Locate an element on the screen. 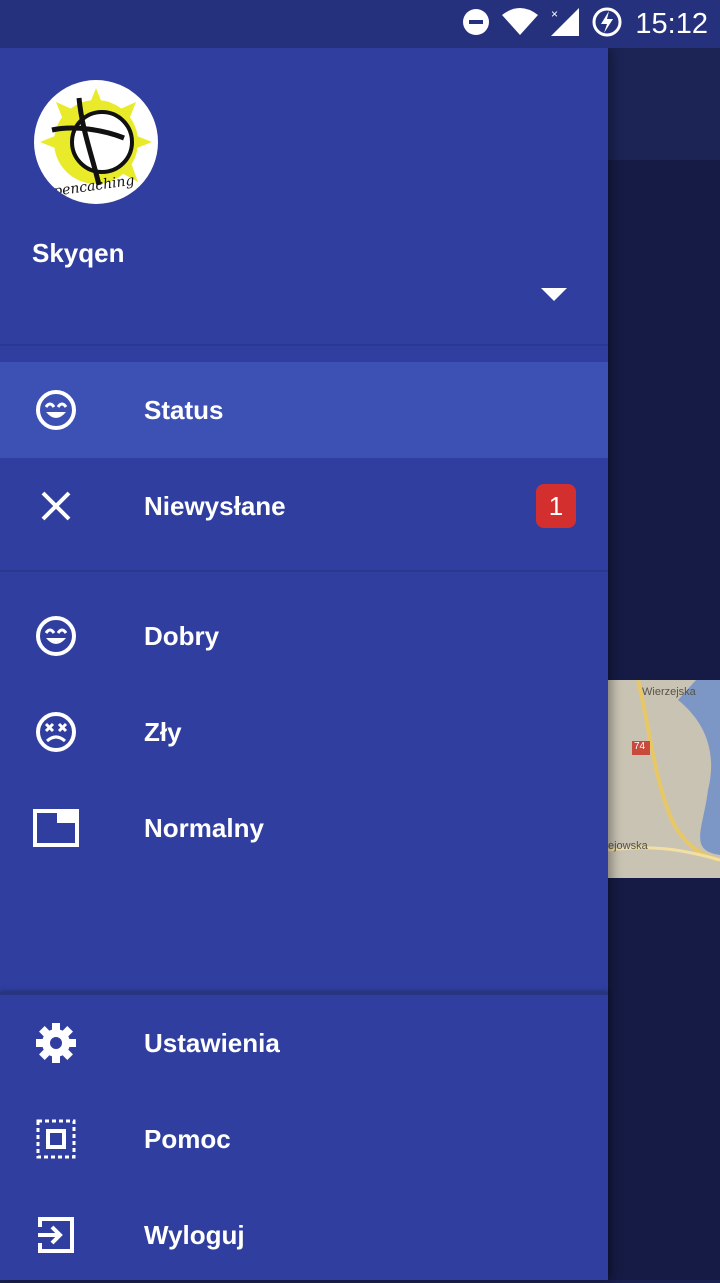 The image size is (720, 1283). street-label-top: Wierzejska is located at coordinates (669, 692).